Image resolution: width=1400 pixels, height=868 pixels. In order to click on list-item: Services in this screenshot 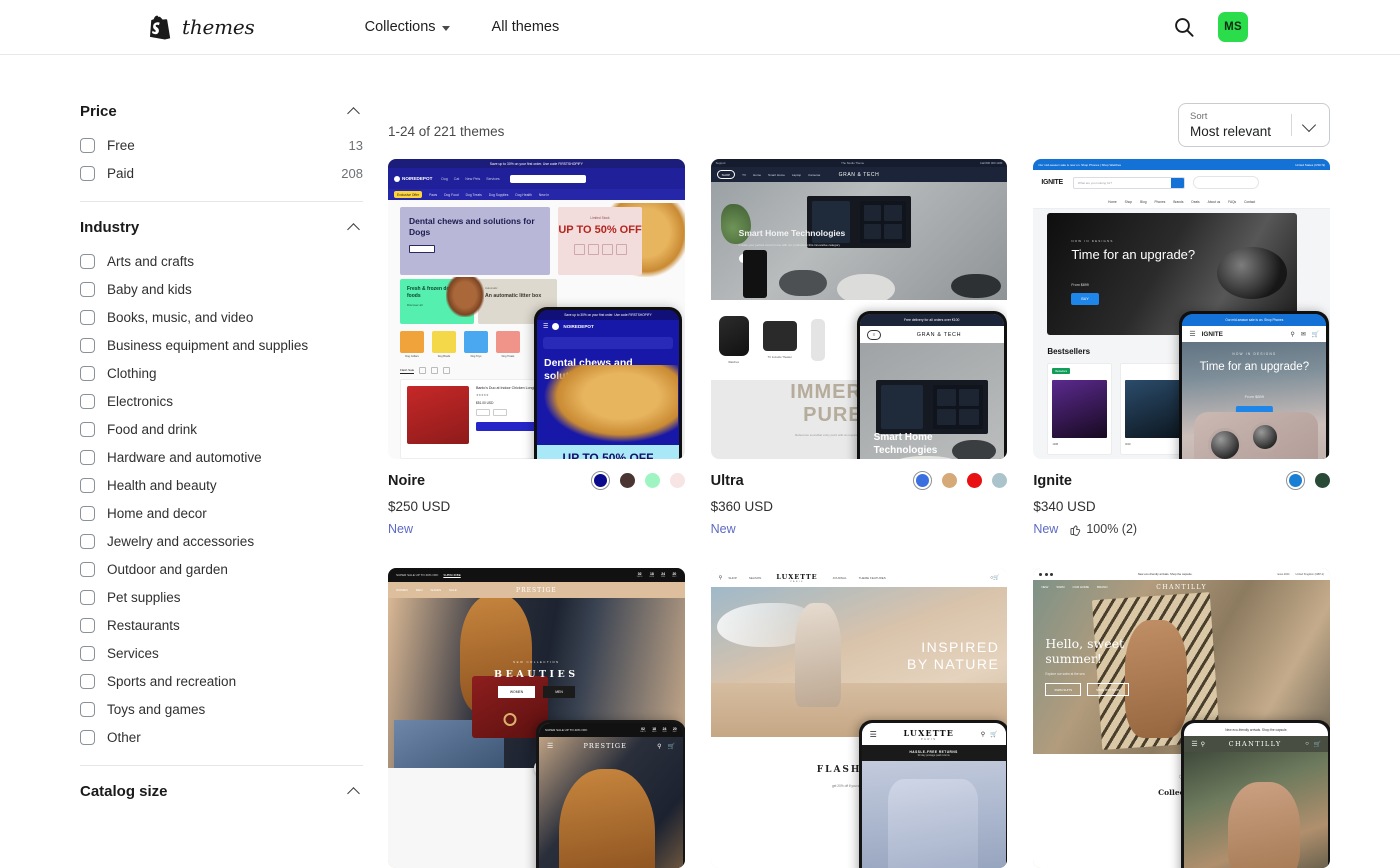, I will do `click(221, 653)`.